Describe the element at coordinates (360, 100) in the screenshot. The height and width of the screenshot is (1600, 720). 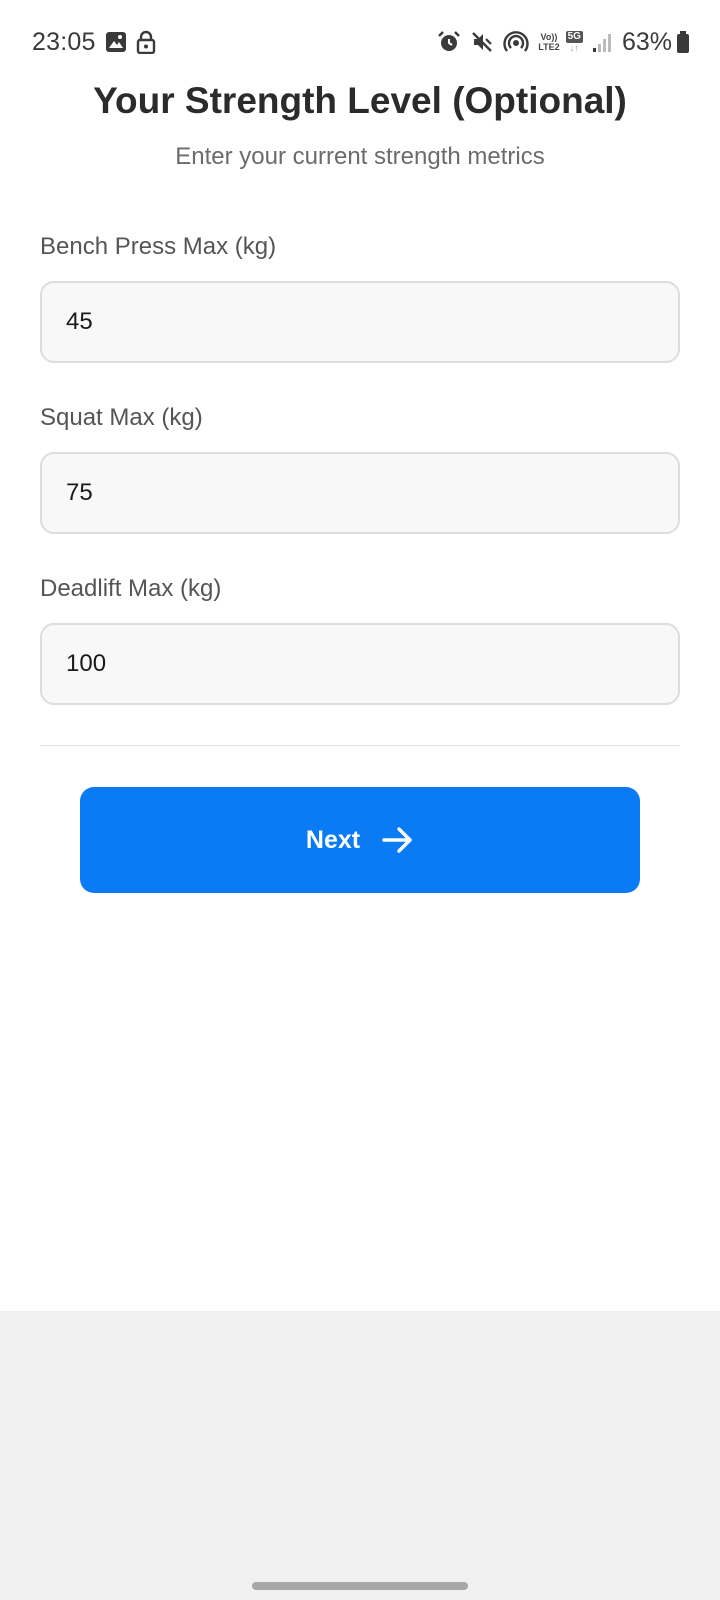
I see `page-title: Your Strength Level (Optional)` at that location.